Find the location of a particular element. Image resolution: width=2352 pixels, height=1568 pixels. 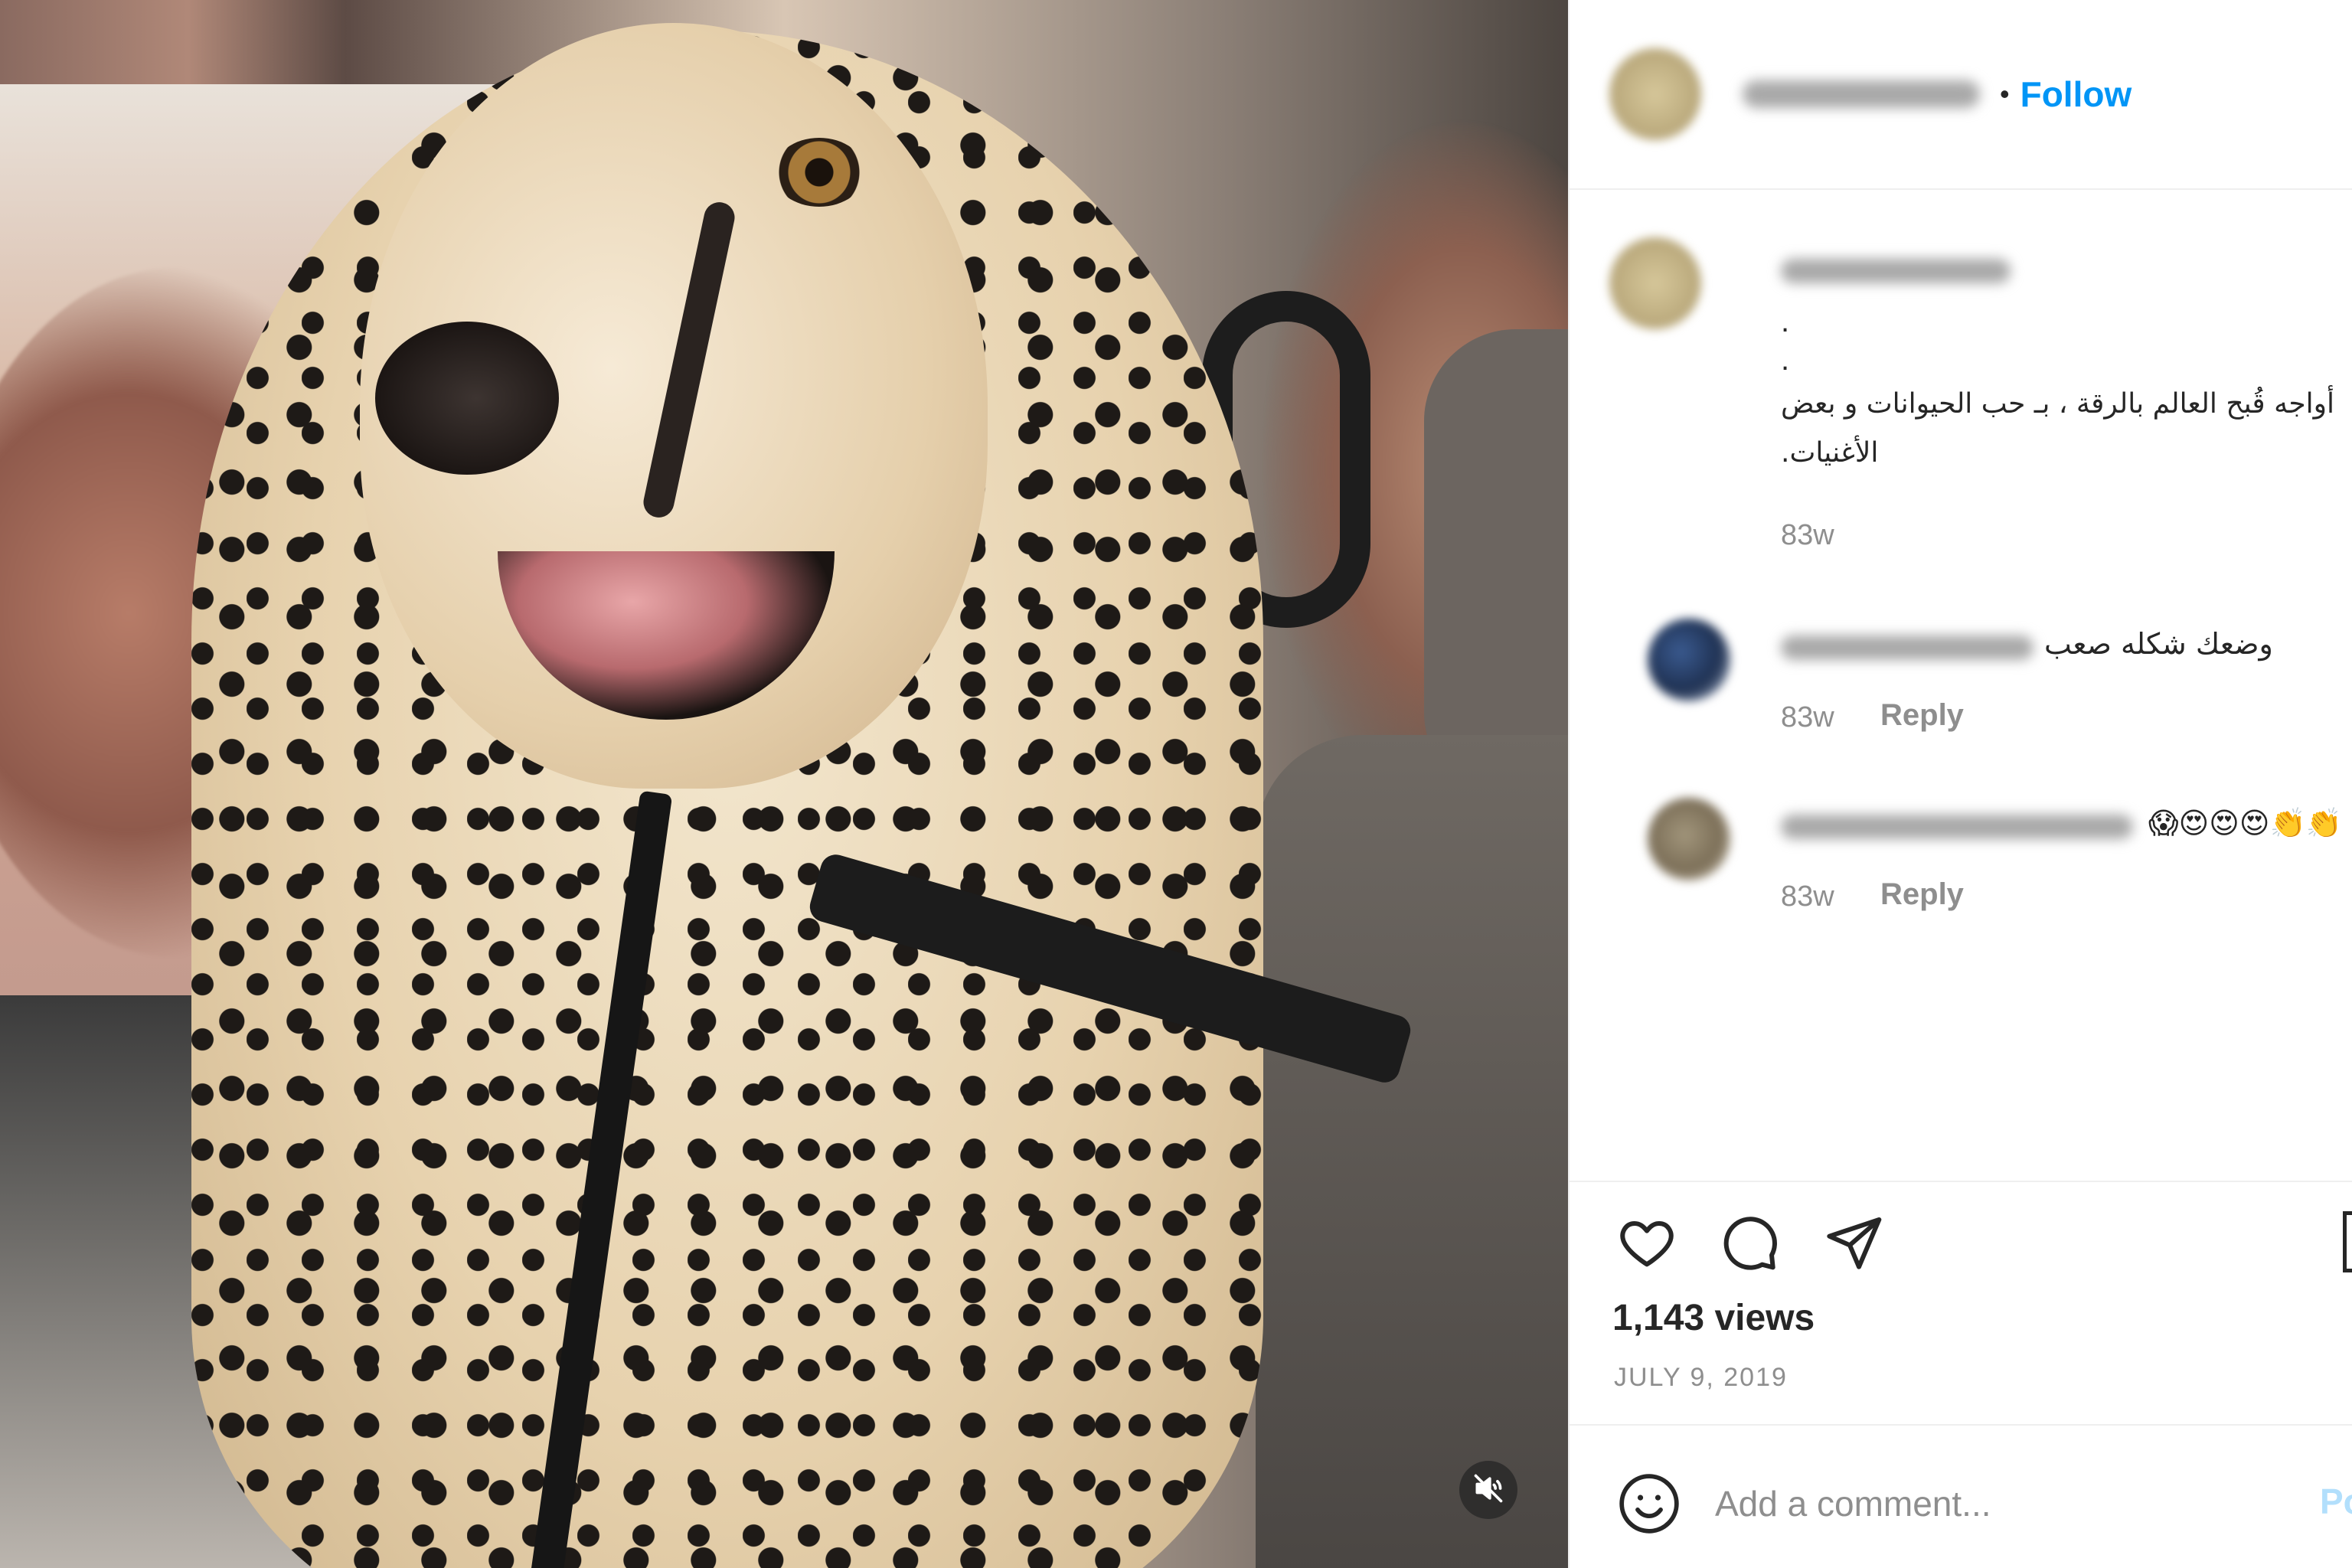

add-comment-bar: Post is located at coordinates (1961, 1496).